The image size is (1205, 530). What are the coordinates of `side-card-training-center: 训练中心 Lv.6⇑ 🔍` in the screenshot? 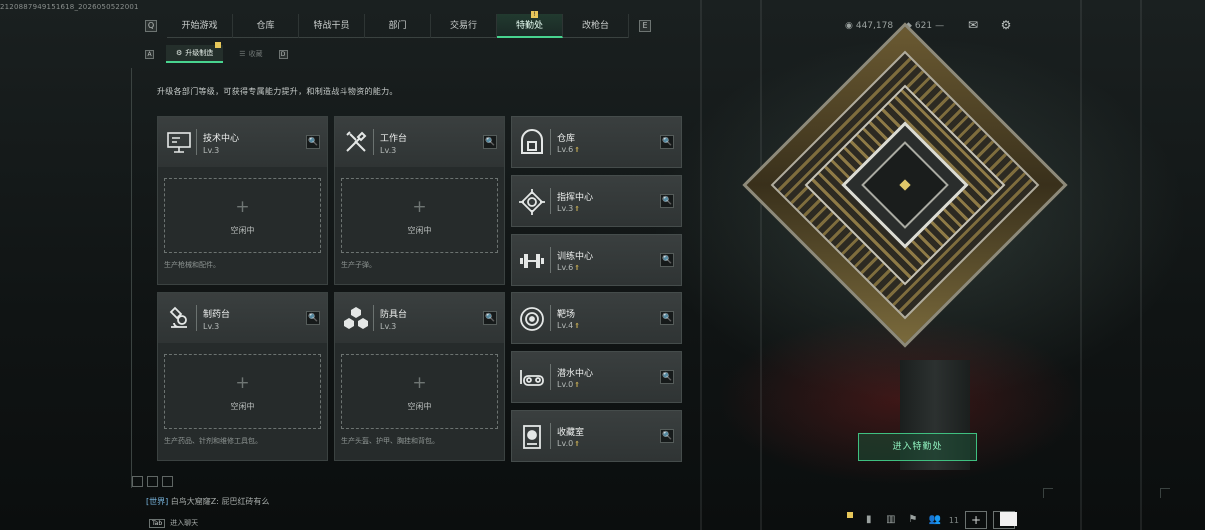 It's located at (596, 260).